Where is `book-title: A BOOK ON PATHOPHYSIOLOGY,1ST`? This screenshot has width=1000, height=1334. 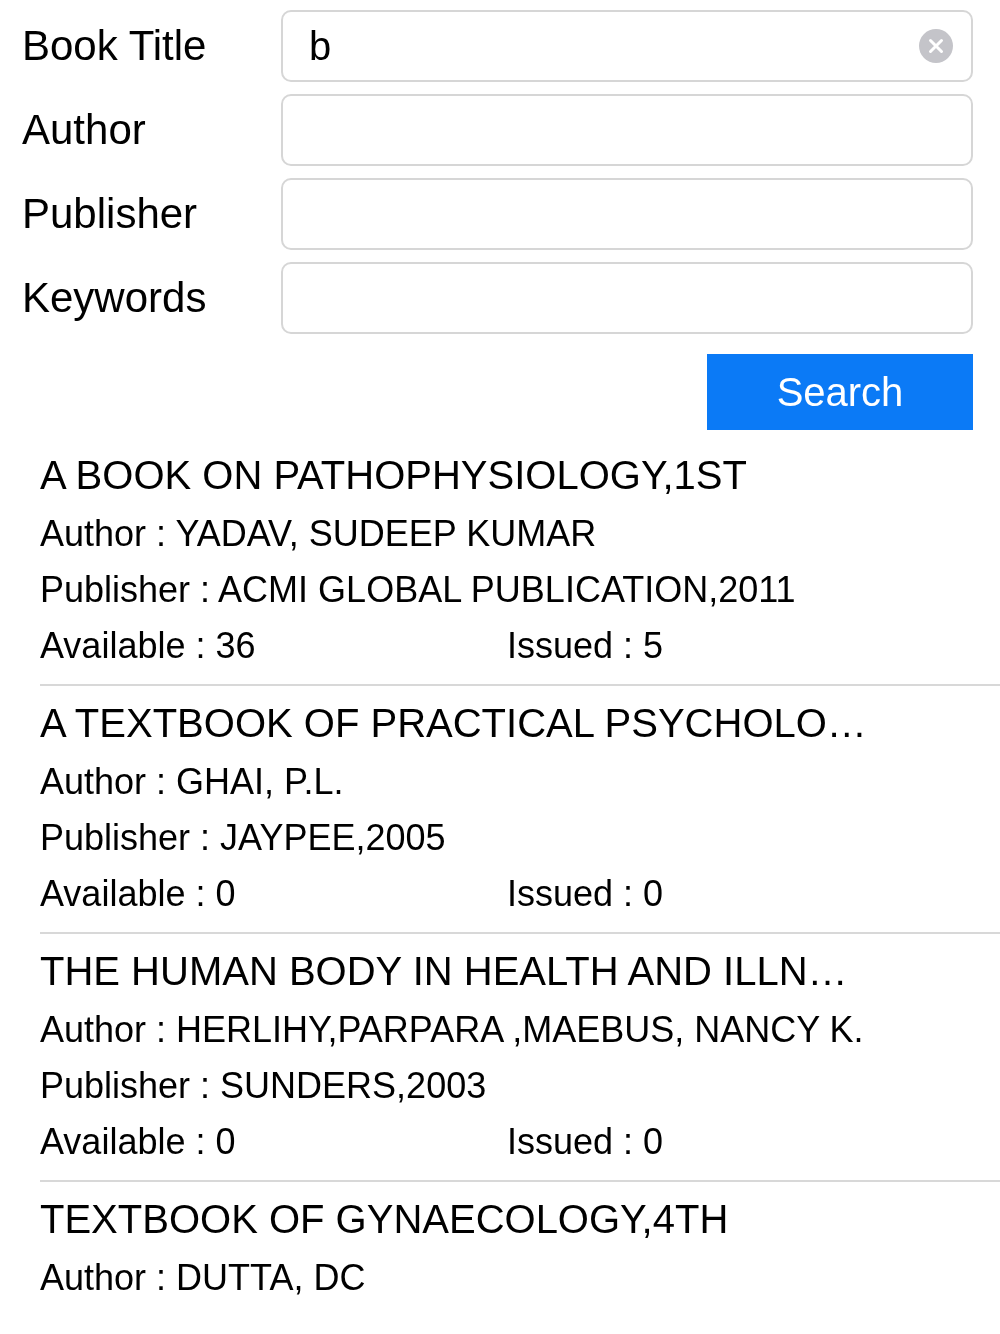 book-title: A BOOK ON PATHOPHYSIOLOGY,1ST is located at coordinates (393, 475).